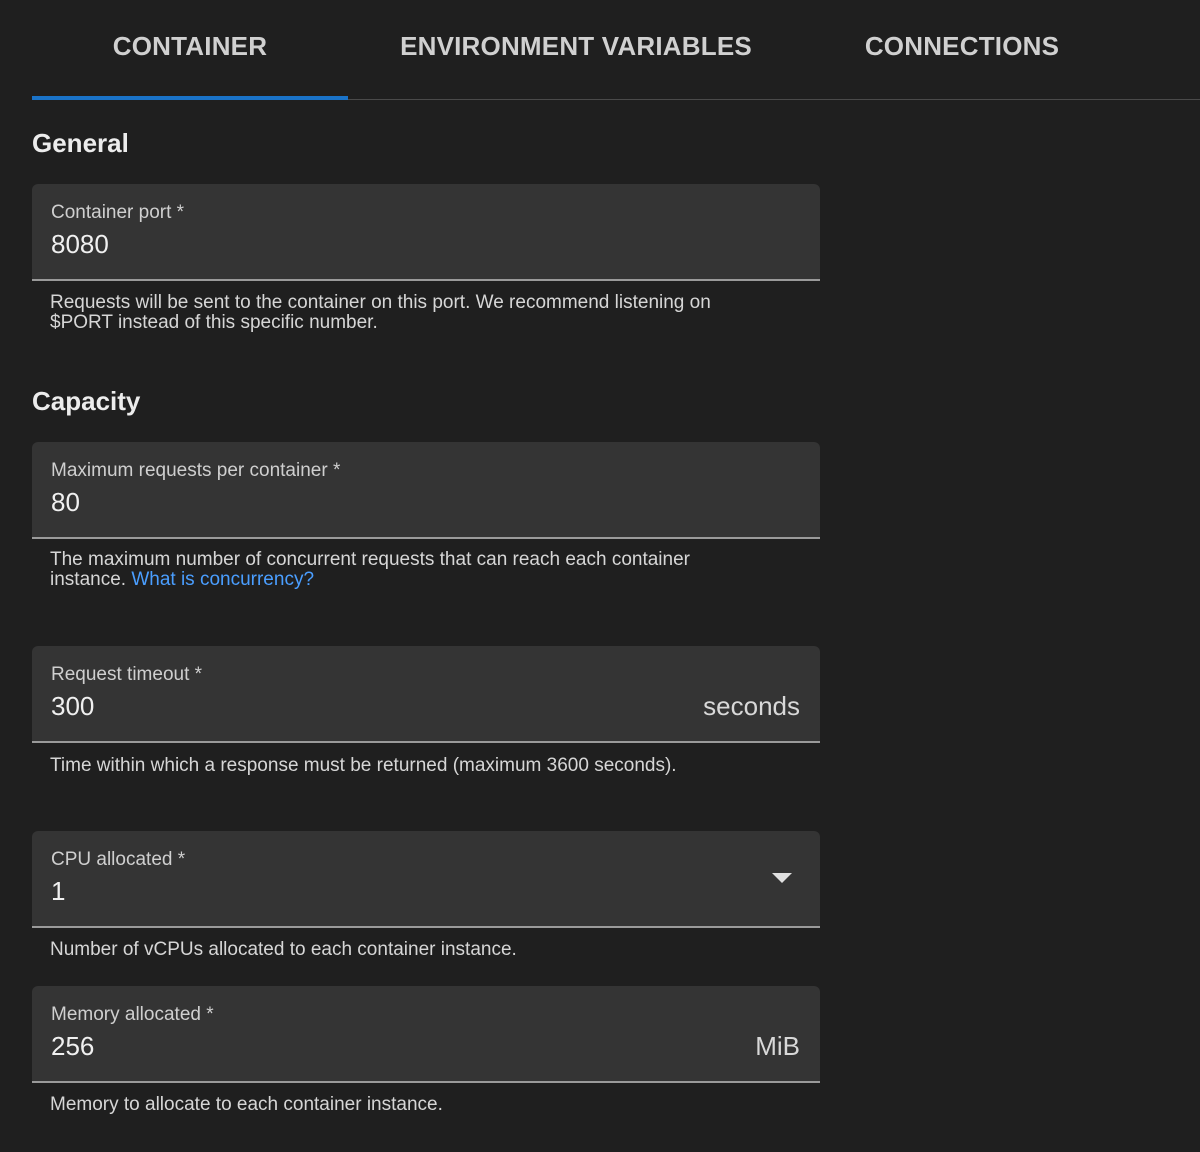 This screenshot has width=1200, height=1152. Describe the element at coordinates (426, 879) in the screenshot. I see `cpu-allocated-select: CPU allocated * 1` at that location.